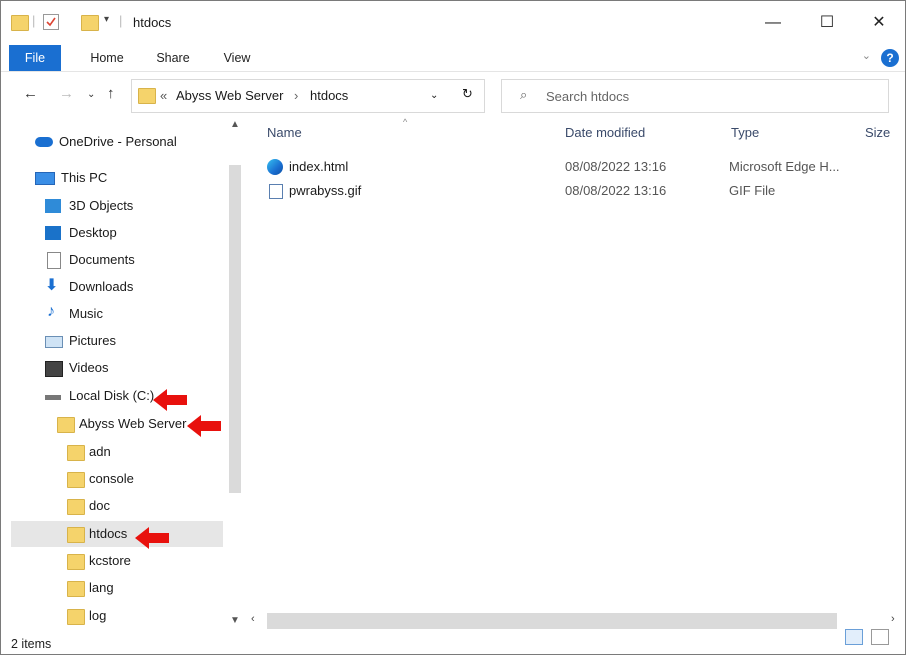  Describe the element at coordinates (80, 341) in the screenshot. I see `nav-item-pictures: Pictures` at that location.